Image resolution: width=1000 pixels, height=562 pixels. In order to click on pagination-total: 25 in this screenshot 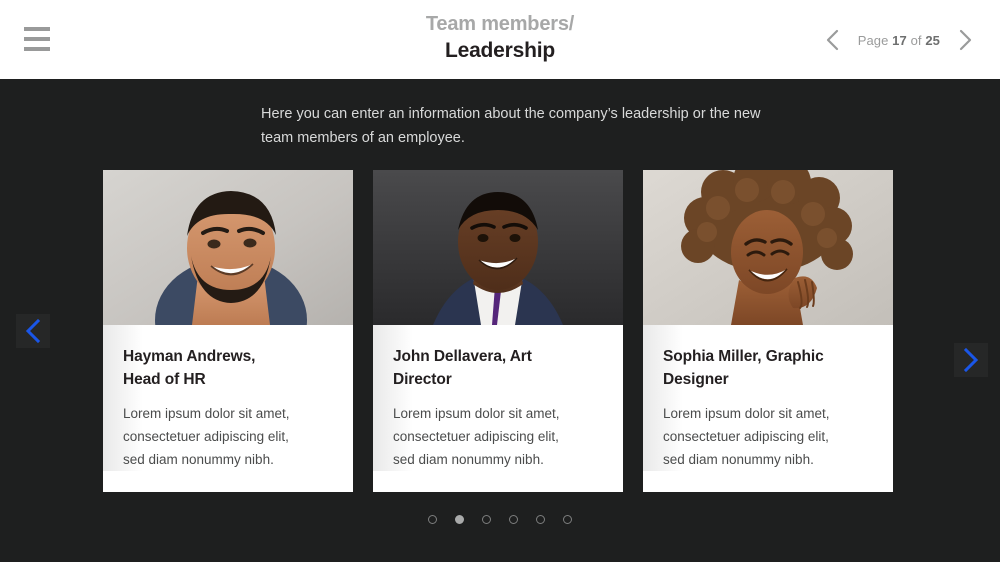, I will do `click(932, 40)`.